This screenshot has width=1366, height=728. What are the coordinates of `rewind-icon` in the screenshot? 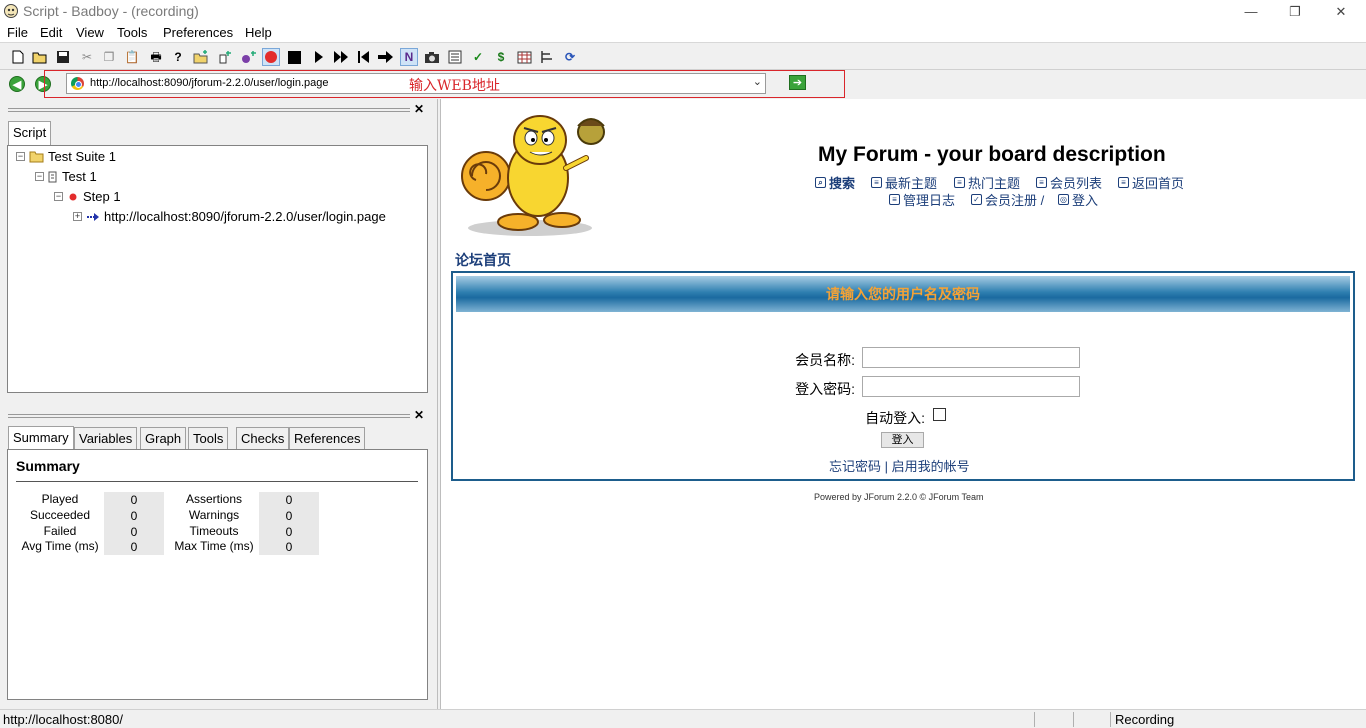 It's located at (364, 57).